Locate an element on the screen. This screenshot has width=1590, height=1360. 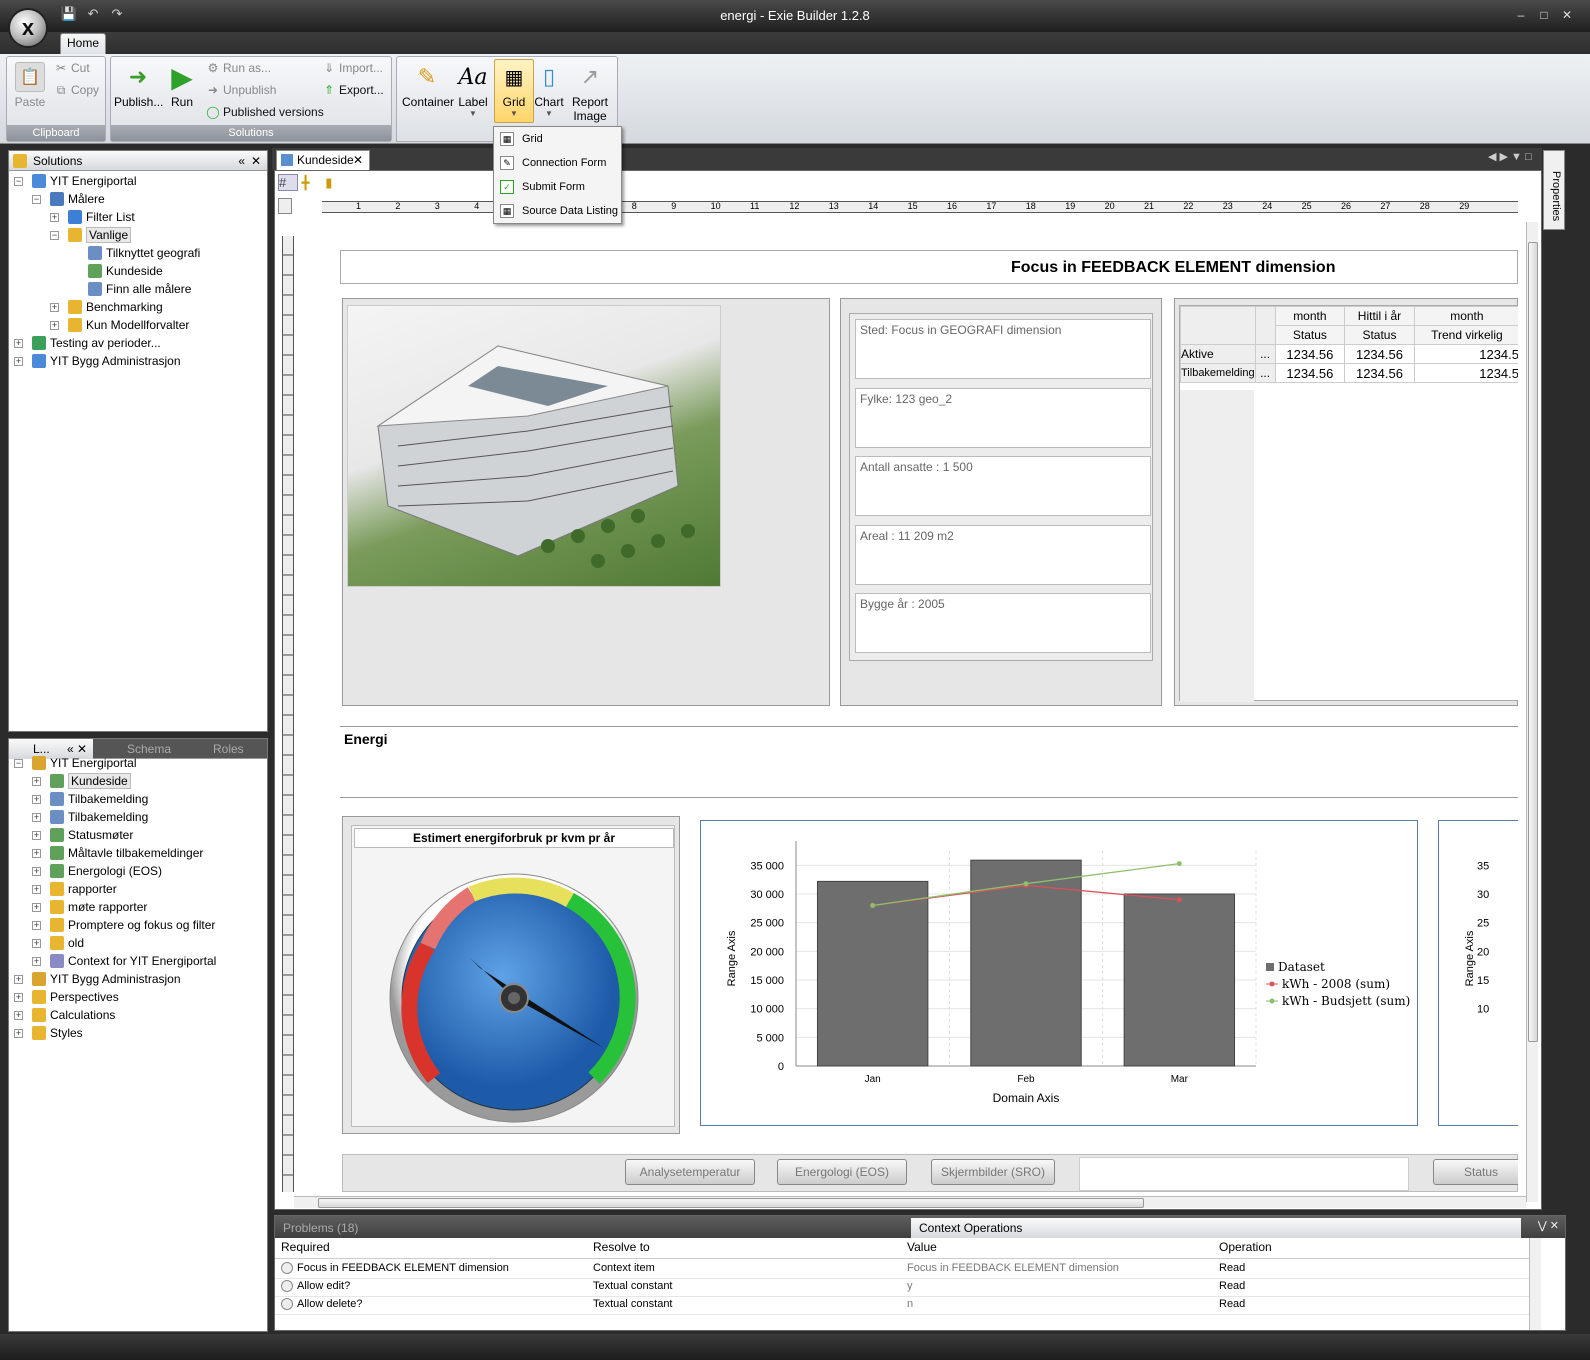
bottom-scrollbar is located at coordinates (1535, 1284).